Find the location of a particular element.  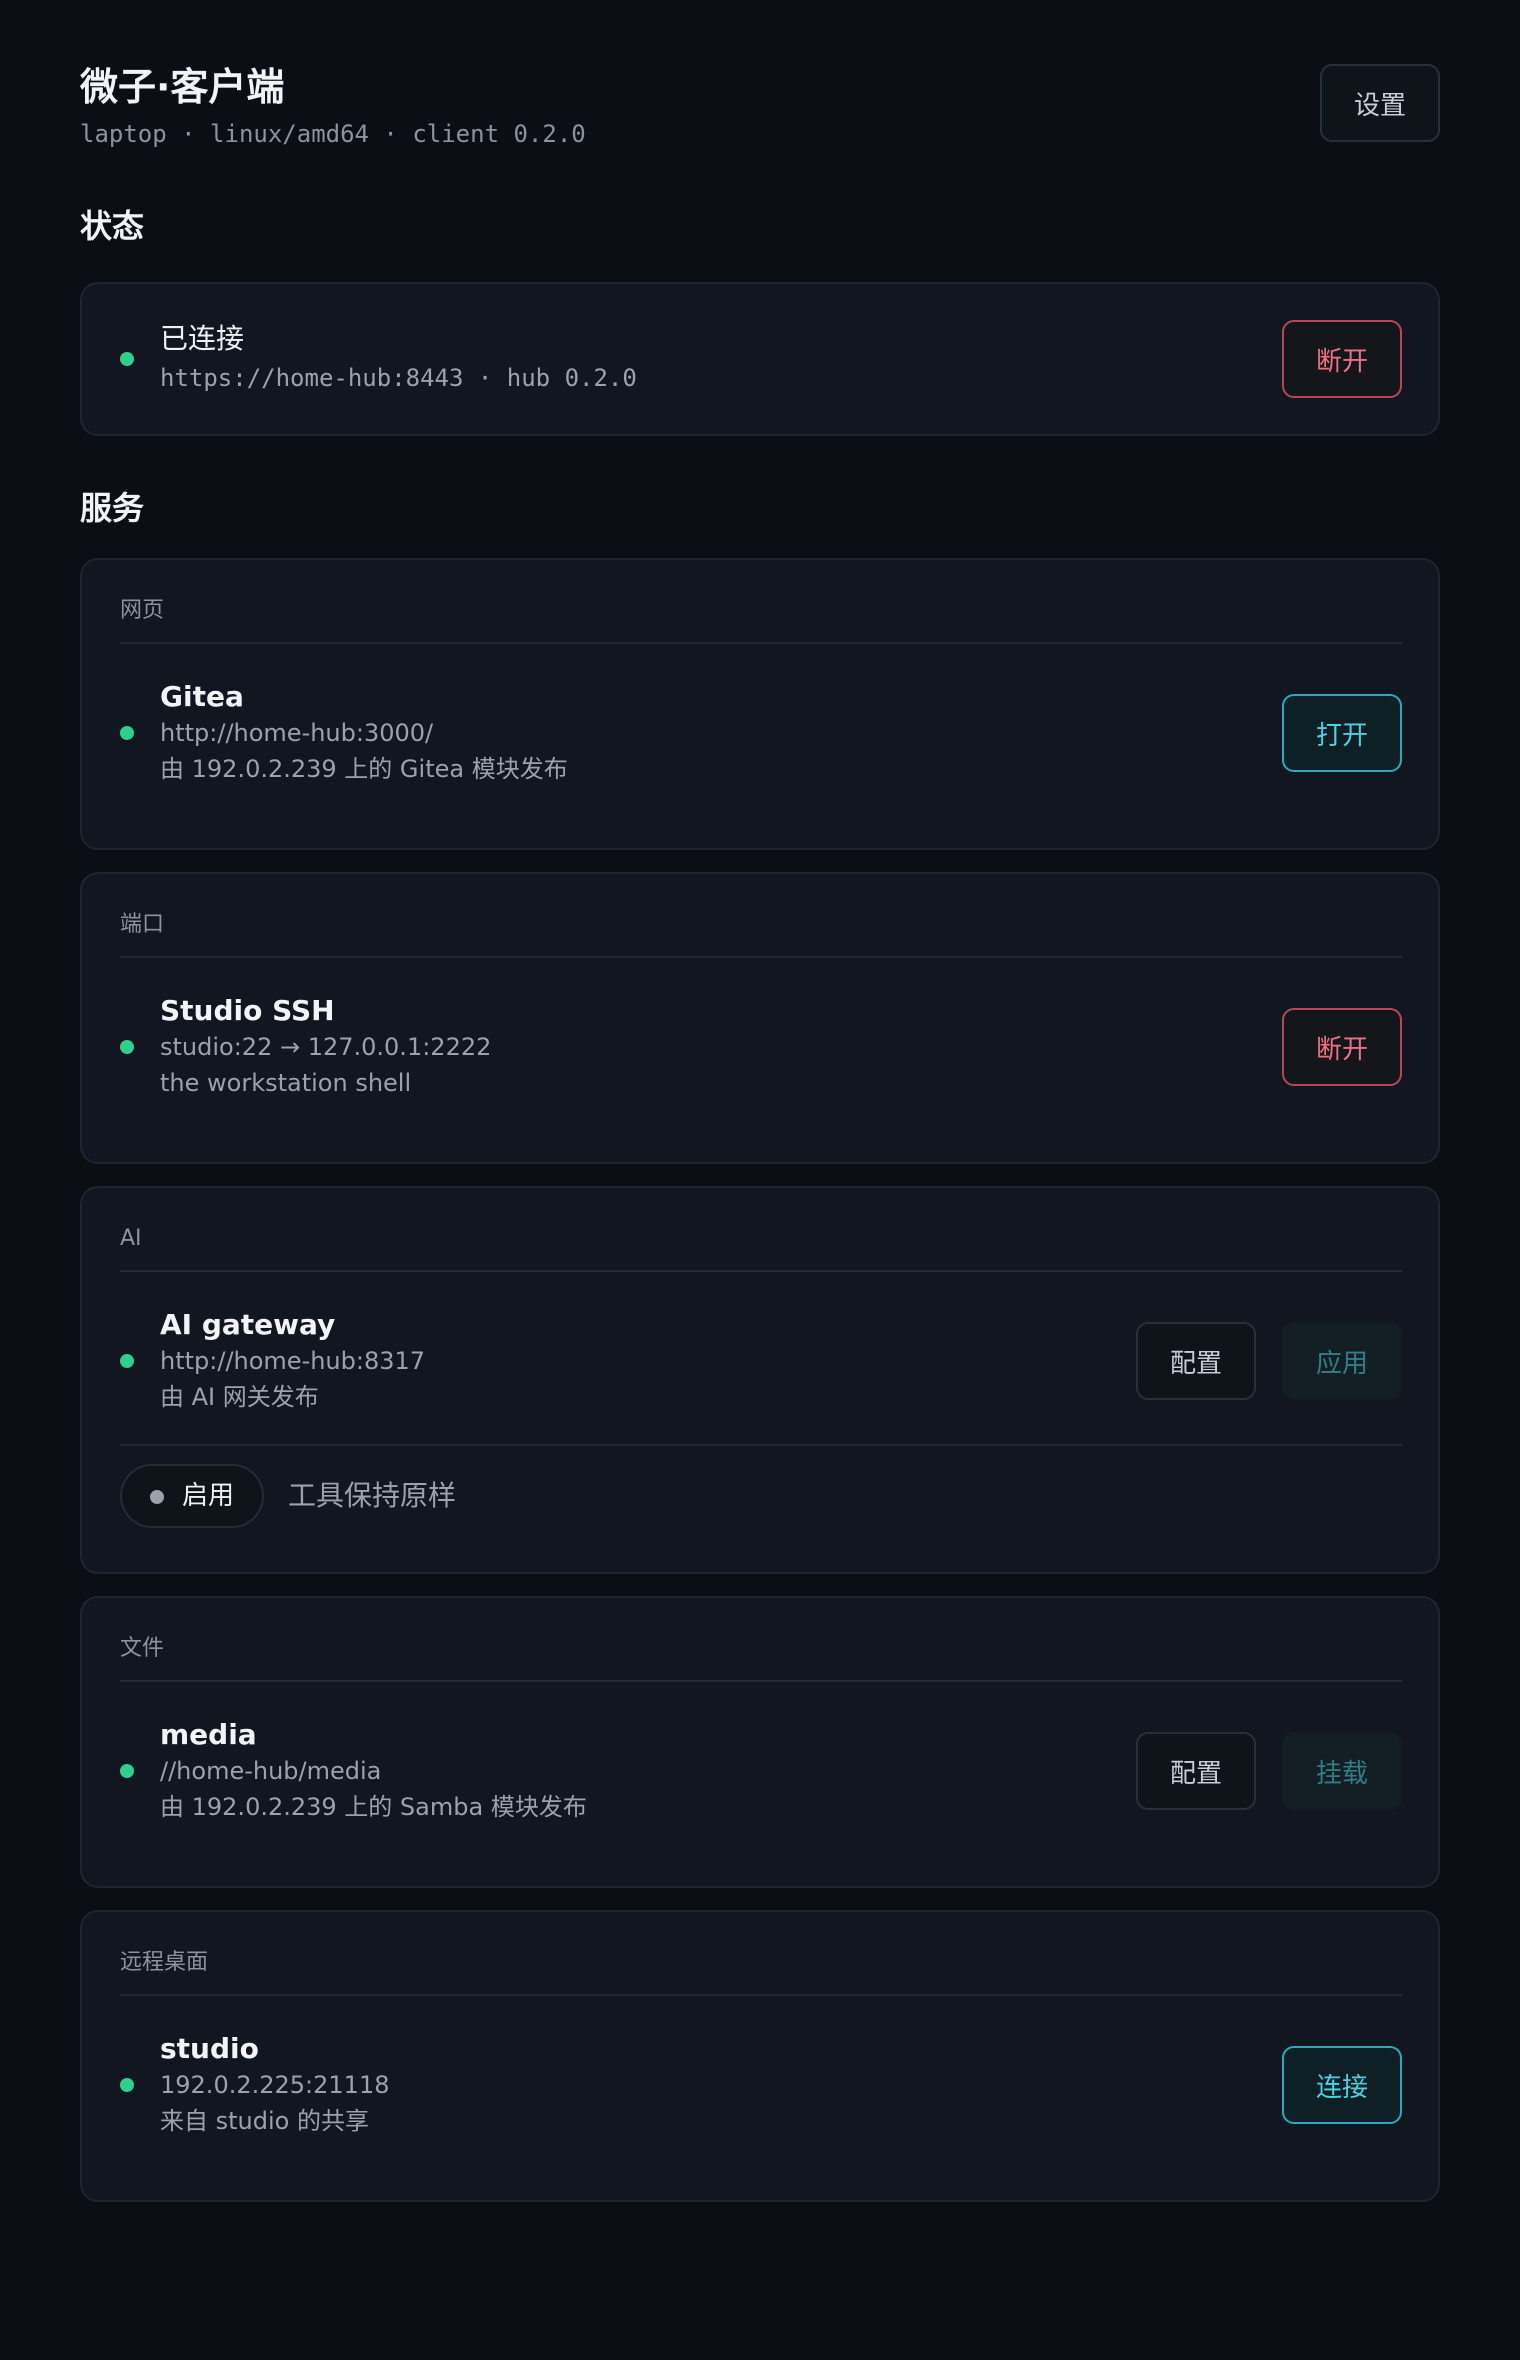

service-category-label: 远程桌面 is located at coordinates (164, 1962).